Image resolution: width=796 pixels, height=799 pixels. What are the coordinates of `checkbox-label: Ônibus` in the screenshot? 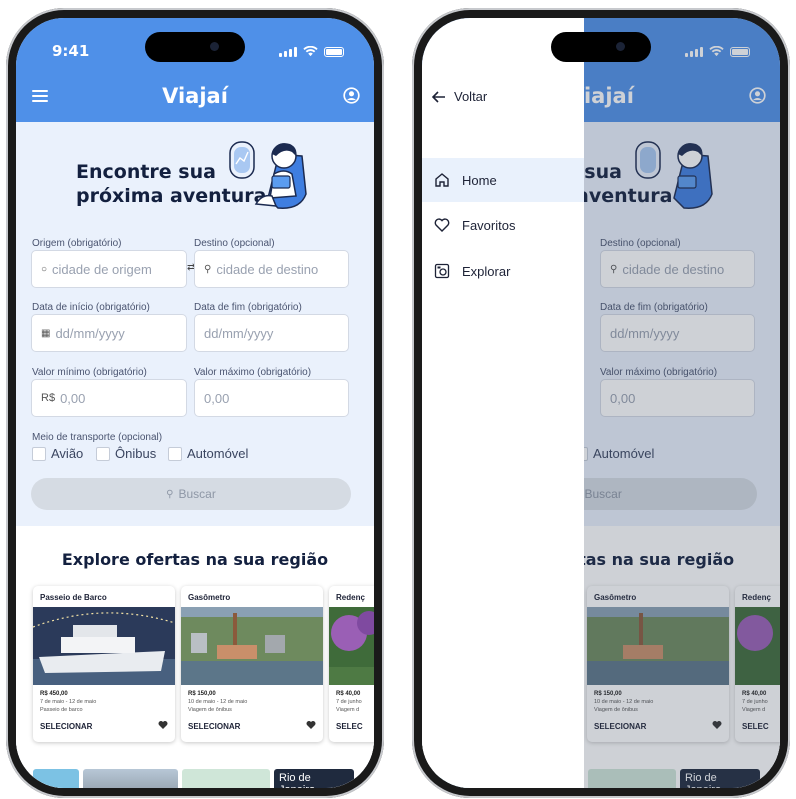 It's located at (136, 453).